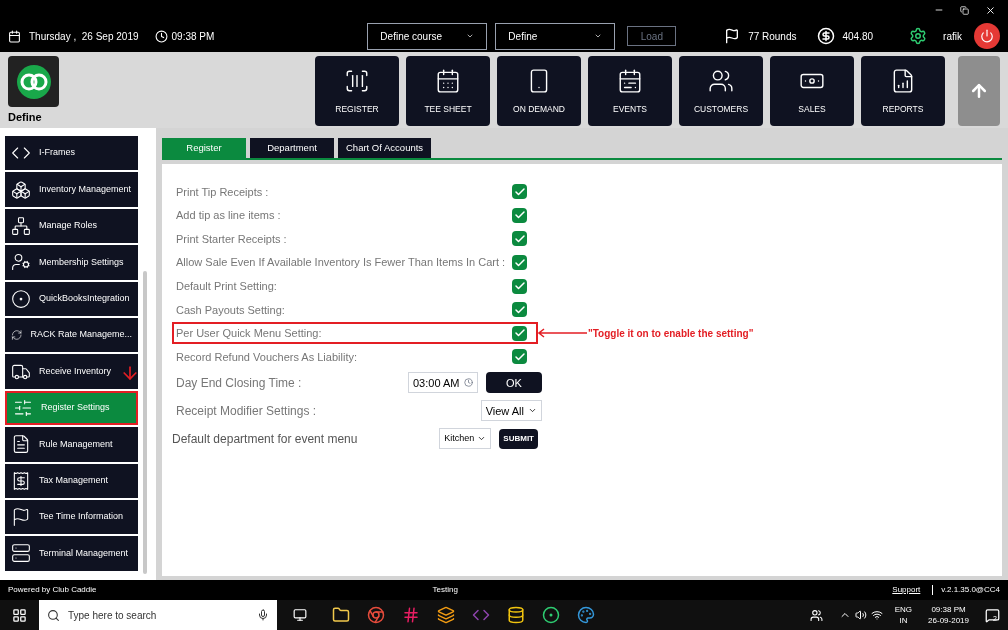 The width and height of the screenshot is (1008, 630). What do you see at coordinates (427, 36) in the screenshot?
I see `course-dropdown: Define course` at bounding box center [427, 36].